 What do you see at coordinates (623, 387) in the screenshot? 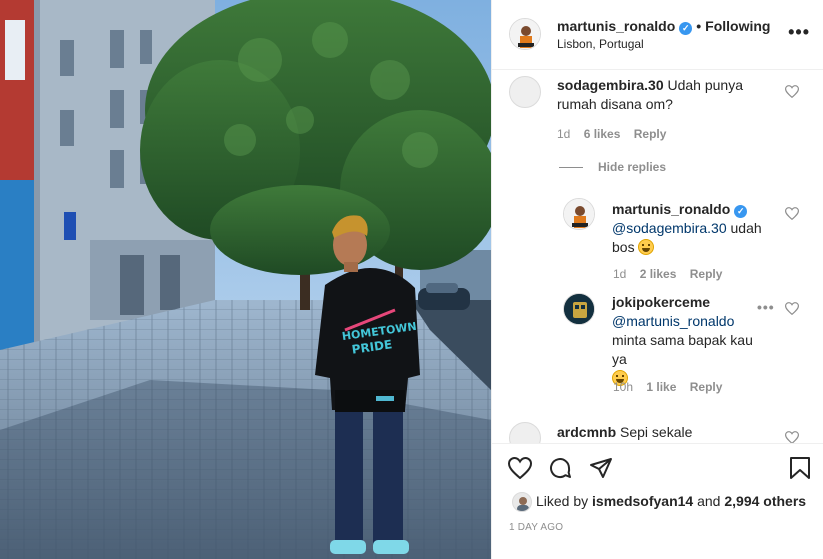
I see `reply-time: 10h` at bounding box center [623, 387].